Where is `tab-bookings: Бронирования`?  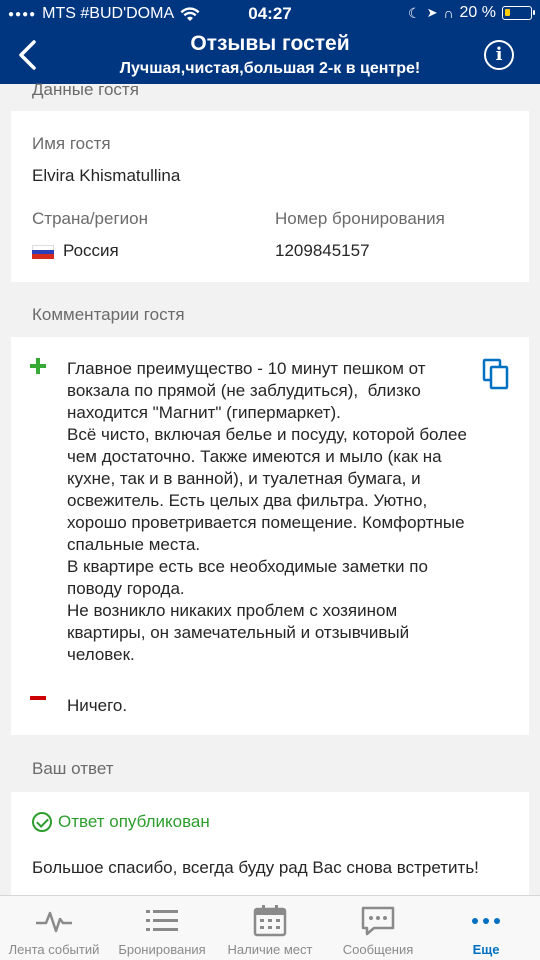
tab-bookings: Бронирования is located at coordinates (162, 928).